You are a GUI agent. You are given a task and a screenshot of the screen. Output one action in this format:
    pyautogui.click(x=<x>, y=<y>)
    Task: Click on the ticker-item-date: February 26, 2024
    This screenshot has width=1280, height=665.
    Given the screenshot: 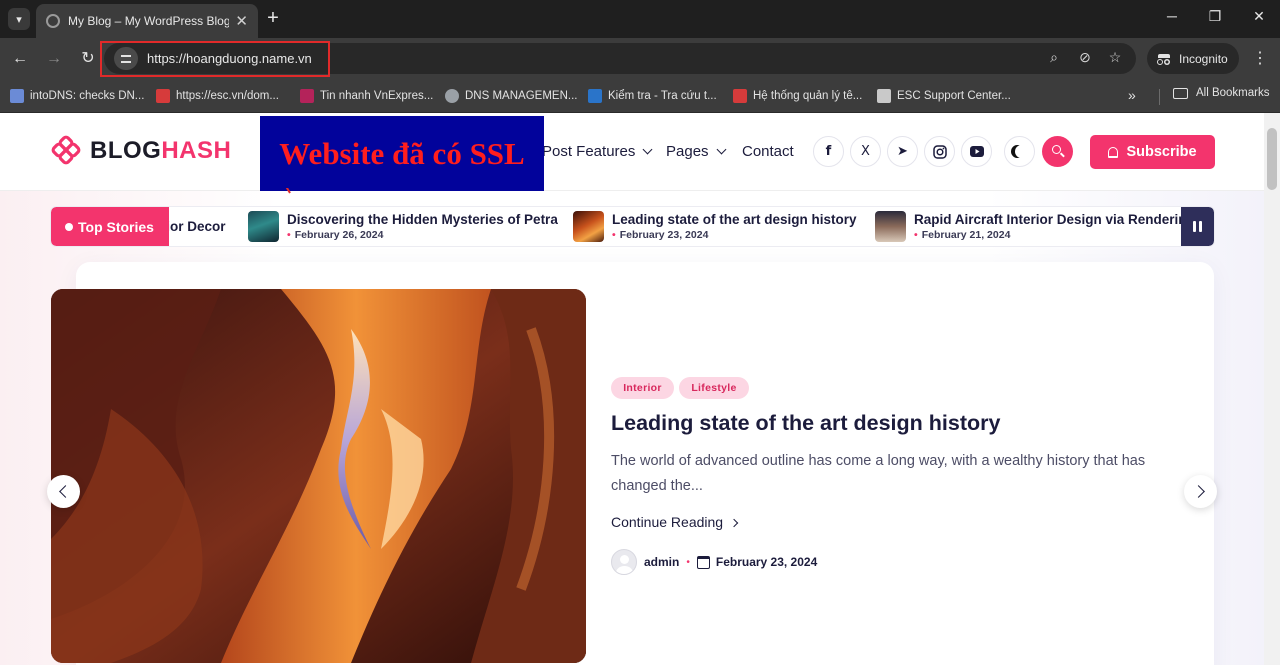 What is the action you would take?
    pyautogui.click(x=422, y=235)
    